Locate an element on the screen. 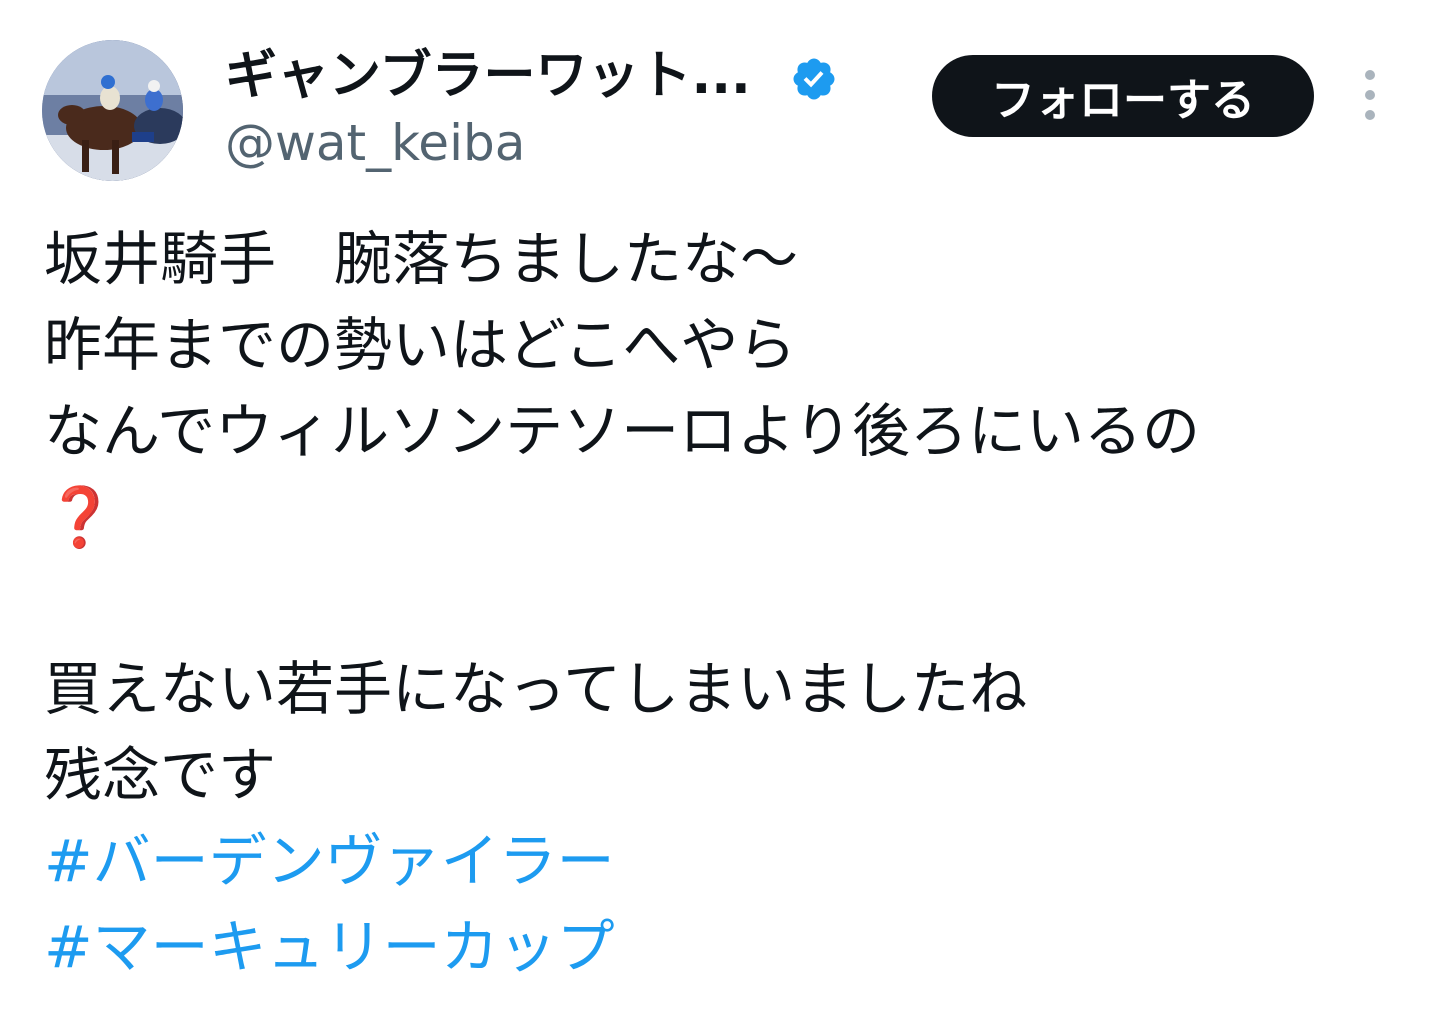 This screenshot has width=1440, height=1034. hashtag-link: #バーデンヴァイラー is located at coordinates (734, 861).